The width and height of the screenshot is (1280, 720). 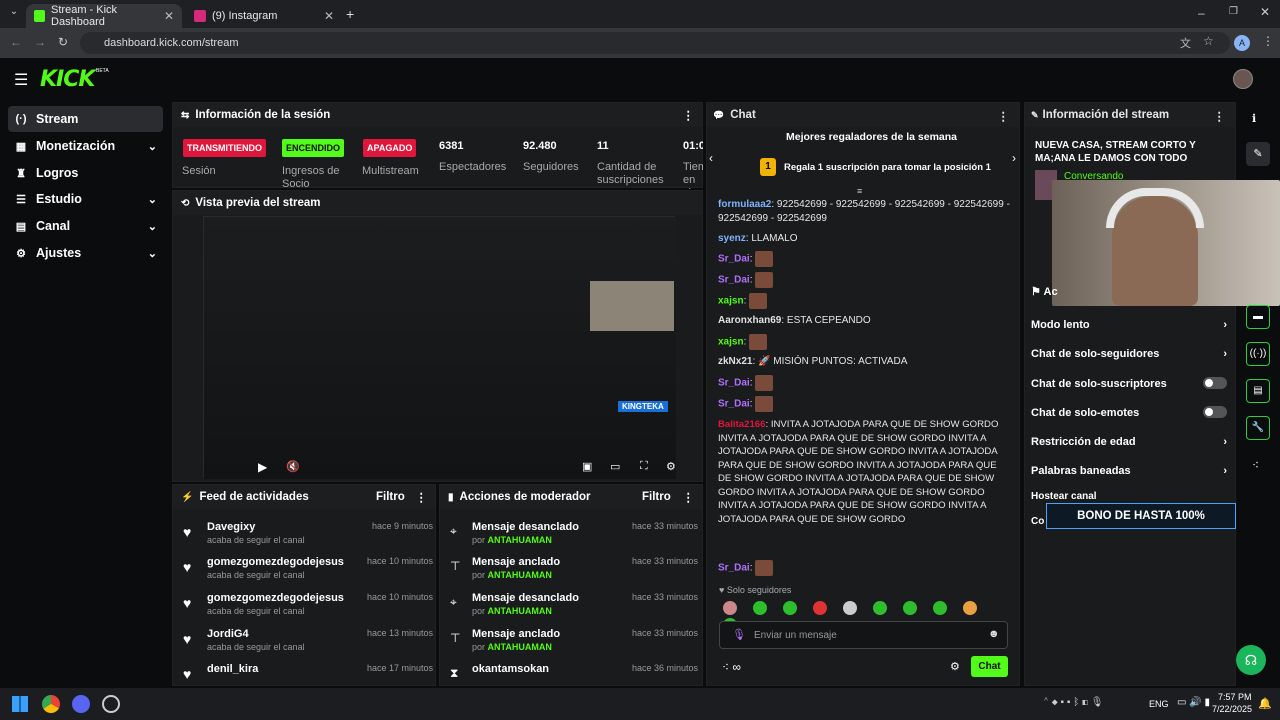 What do you see at coordinates (671, 466) in the screenshot?
I see `settings-gear-icon: ⚙` at bounding box center [671, 466].